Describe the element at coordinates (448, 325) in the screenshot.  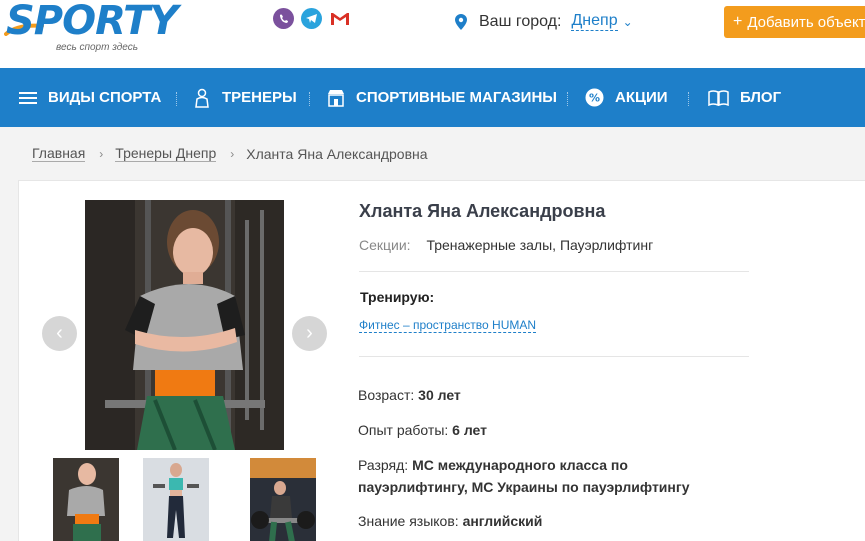
I see `gym-link: Фитнес – пространство HUMAN` at that location.